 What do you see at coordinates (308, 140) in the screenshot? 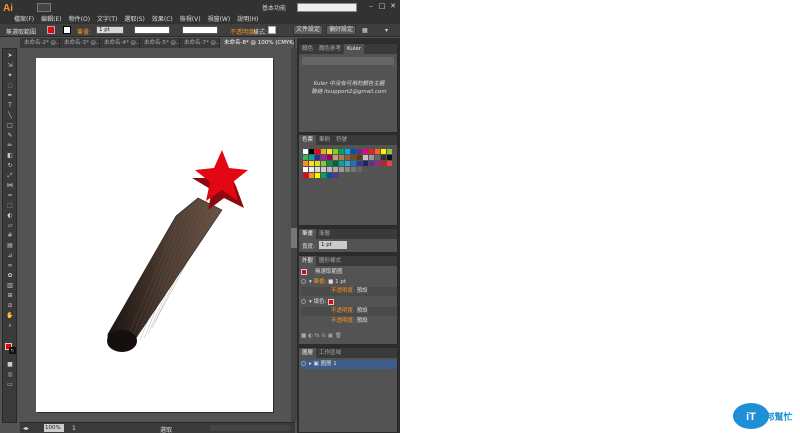
I see `tab-swatches: 色票` at bounding box center [308, 140].